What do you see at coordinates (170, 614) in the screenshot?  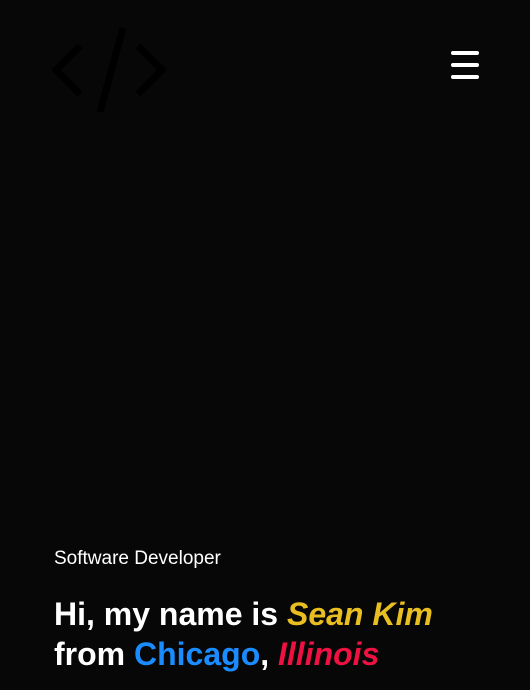 I see `headline-greeting: Hi, my name is` at bounding box center [170, 614].